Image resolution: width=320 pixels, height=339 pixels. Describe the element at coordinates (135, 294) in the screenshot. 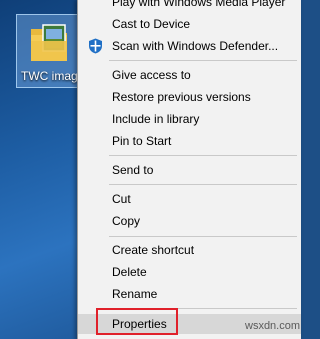

I see `menu-item-label: Rename` at that location.